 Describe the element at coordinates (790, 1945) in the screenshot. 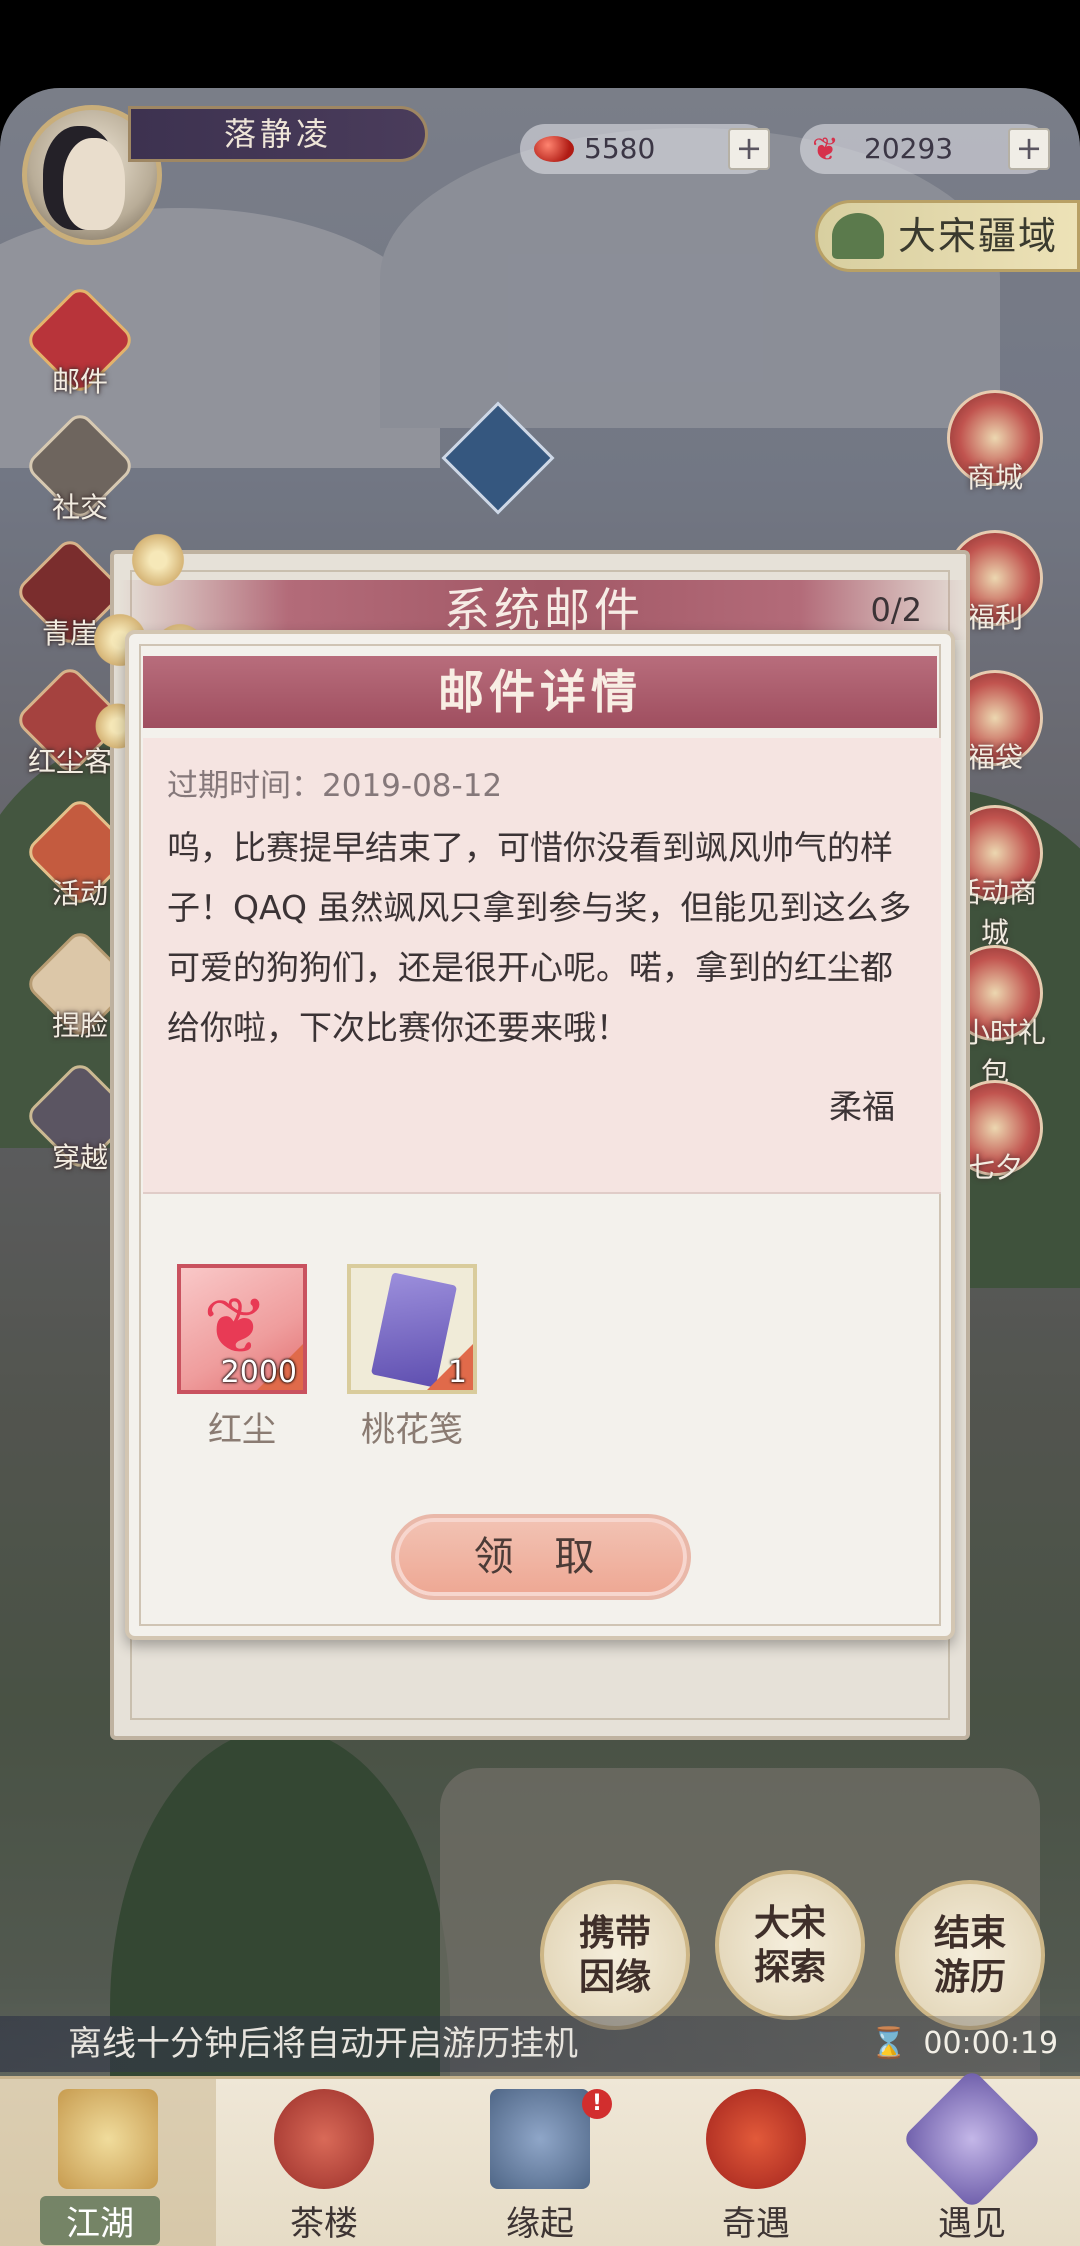

I see `song-explore-button: 大宋 探索` at that location.